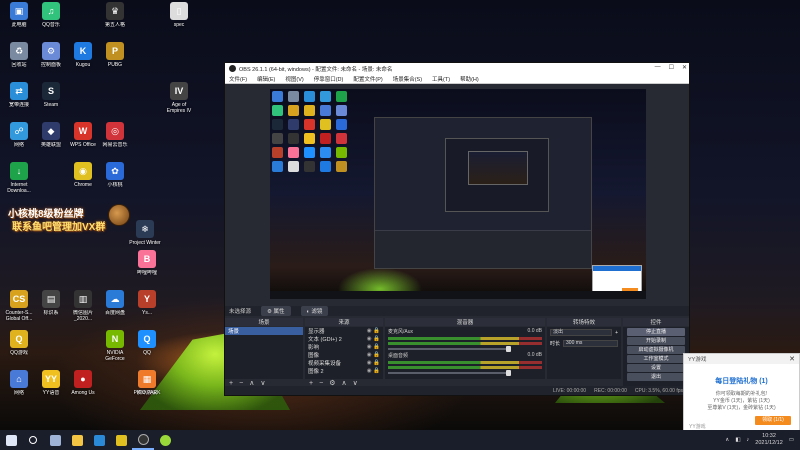 Image resolution: width=800 pixels, height=450 pixels. I want to click on desktop-icon: S Steam, so click(51, 101).